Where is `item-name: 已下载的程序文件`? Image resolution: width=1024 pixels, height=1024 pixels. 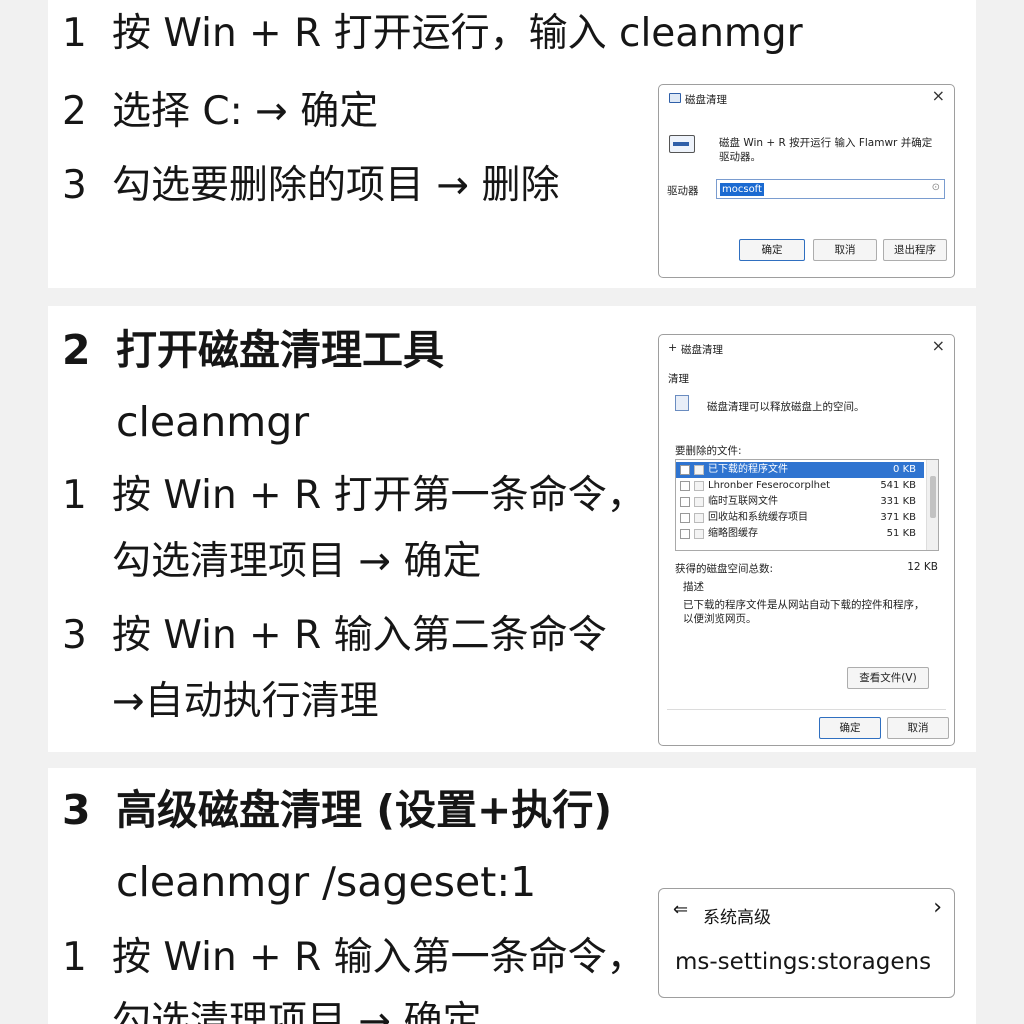 item-name: 已下载的程序文件 is located at coordinates (748, 469).